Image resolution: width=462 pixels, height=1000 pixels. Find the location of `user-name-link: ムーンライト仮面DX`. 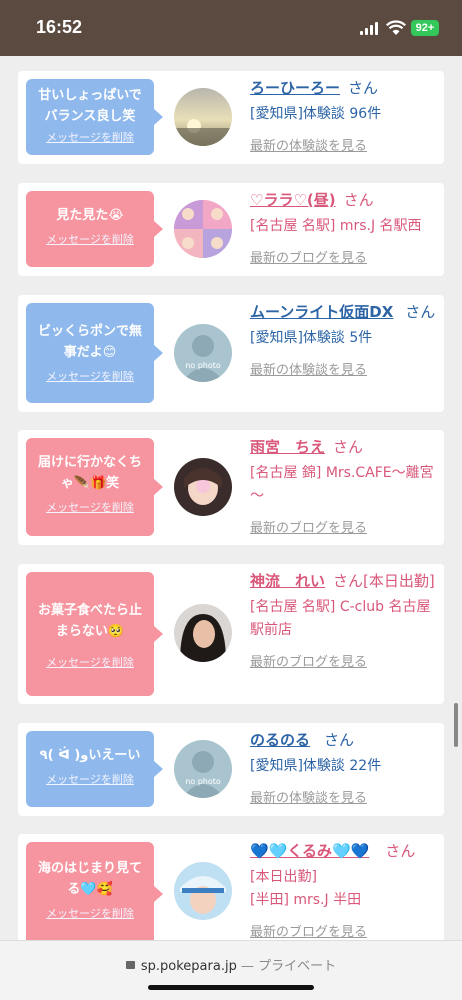

user-name-link: ムーンライト仮面DX is located at coordinates (321, 312).